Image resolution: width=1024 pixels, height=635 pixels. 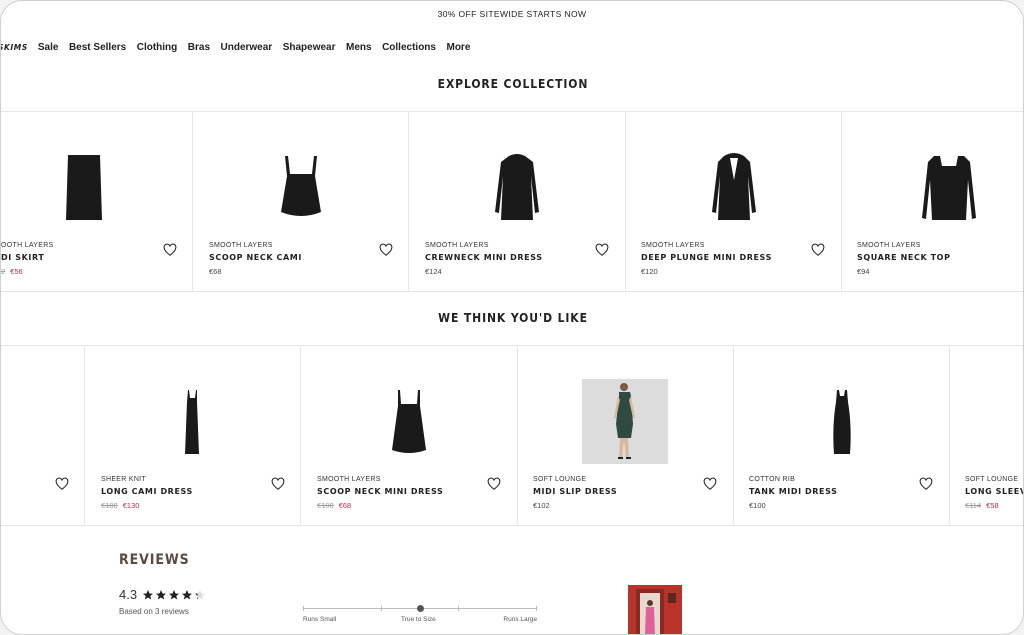 What do you see at coordinates (109, 505) in the screenshot?
I see `product-old-price: €188` at bounding box center [109, 505].